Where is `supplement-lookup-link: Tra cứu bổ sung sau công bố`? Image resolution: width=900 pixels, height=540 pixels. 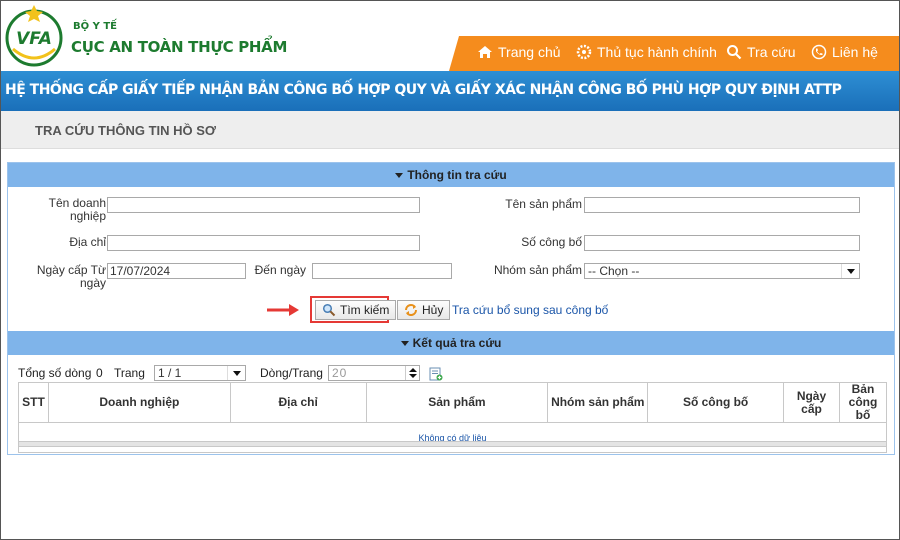
supplement-lookup-link: Tra cứu bổ sung sau công bố is located at coordinates (530, 310).